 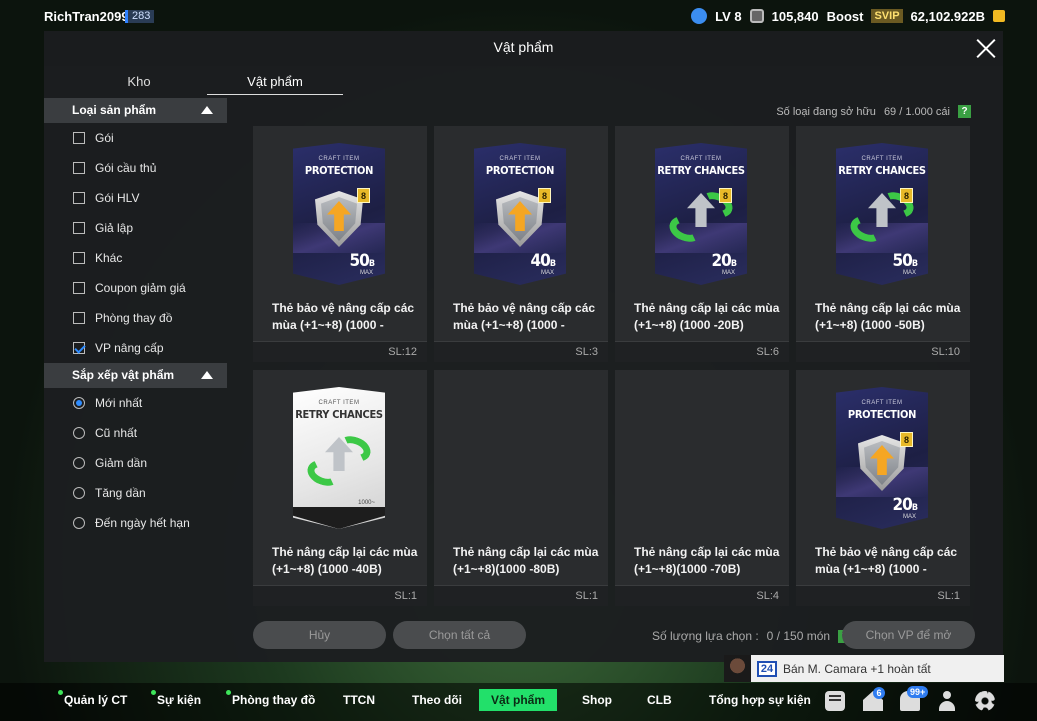 What do you see at coordinates (687, 569) in the screenshot?
I see `item-name-line: (+1~+8)(1000 -70B)` at bounding box center [687, 569].